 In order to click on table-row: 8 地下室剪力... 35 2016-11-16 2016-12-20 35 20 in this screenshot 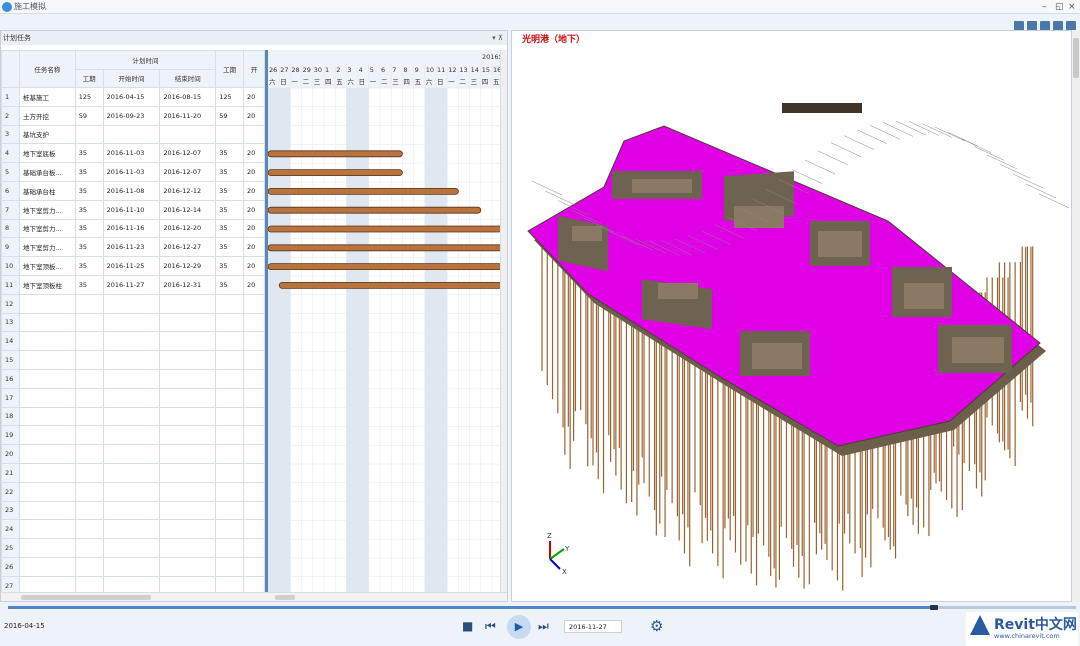, I will do `click(133, 228)`.